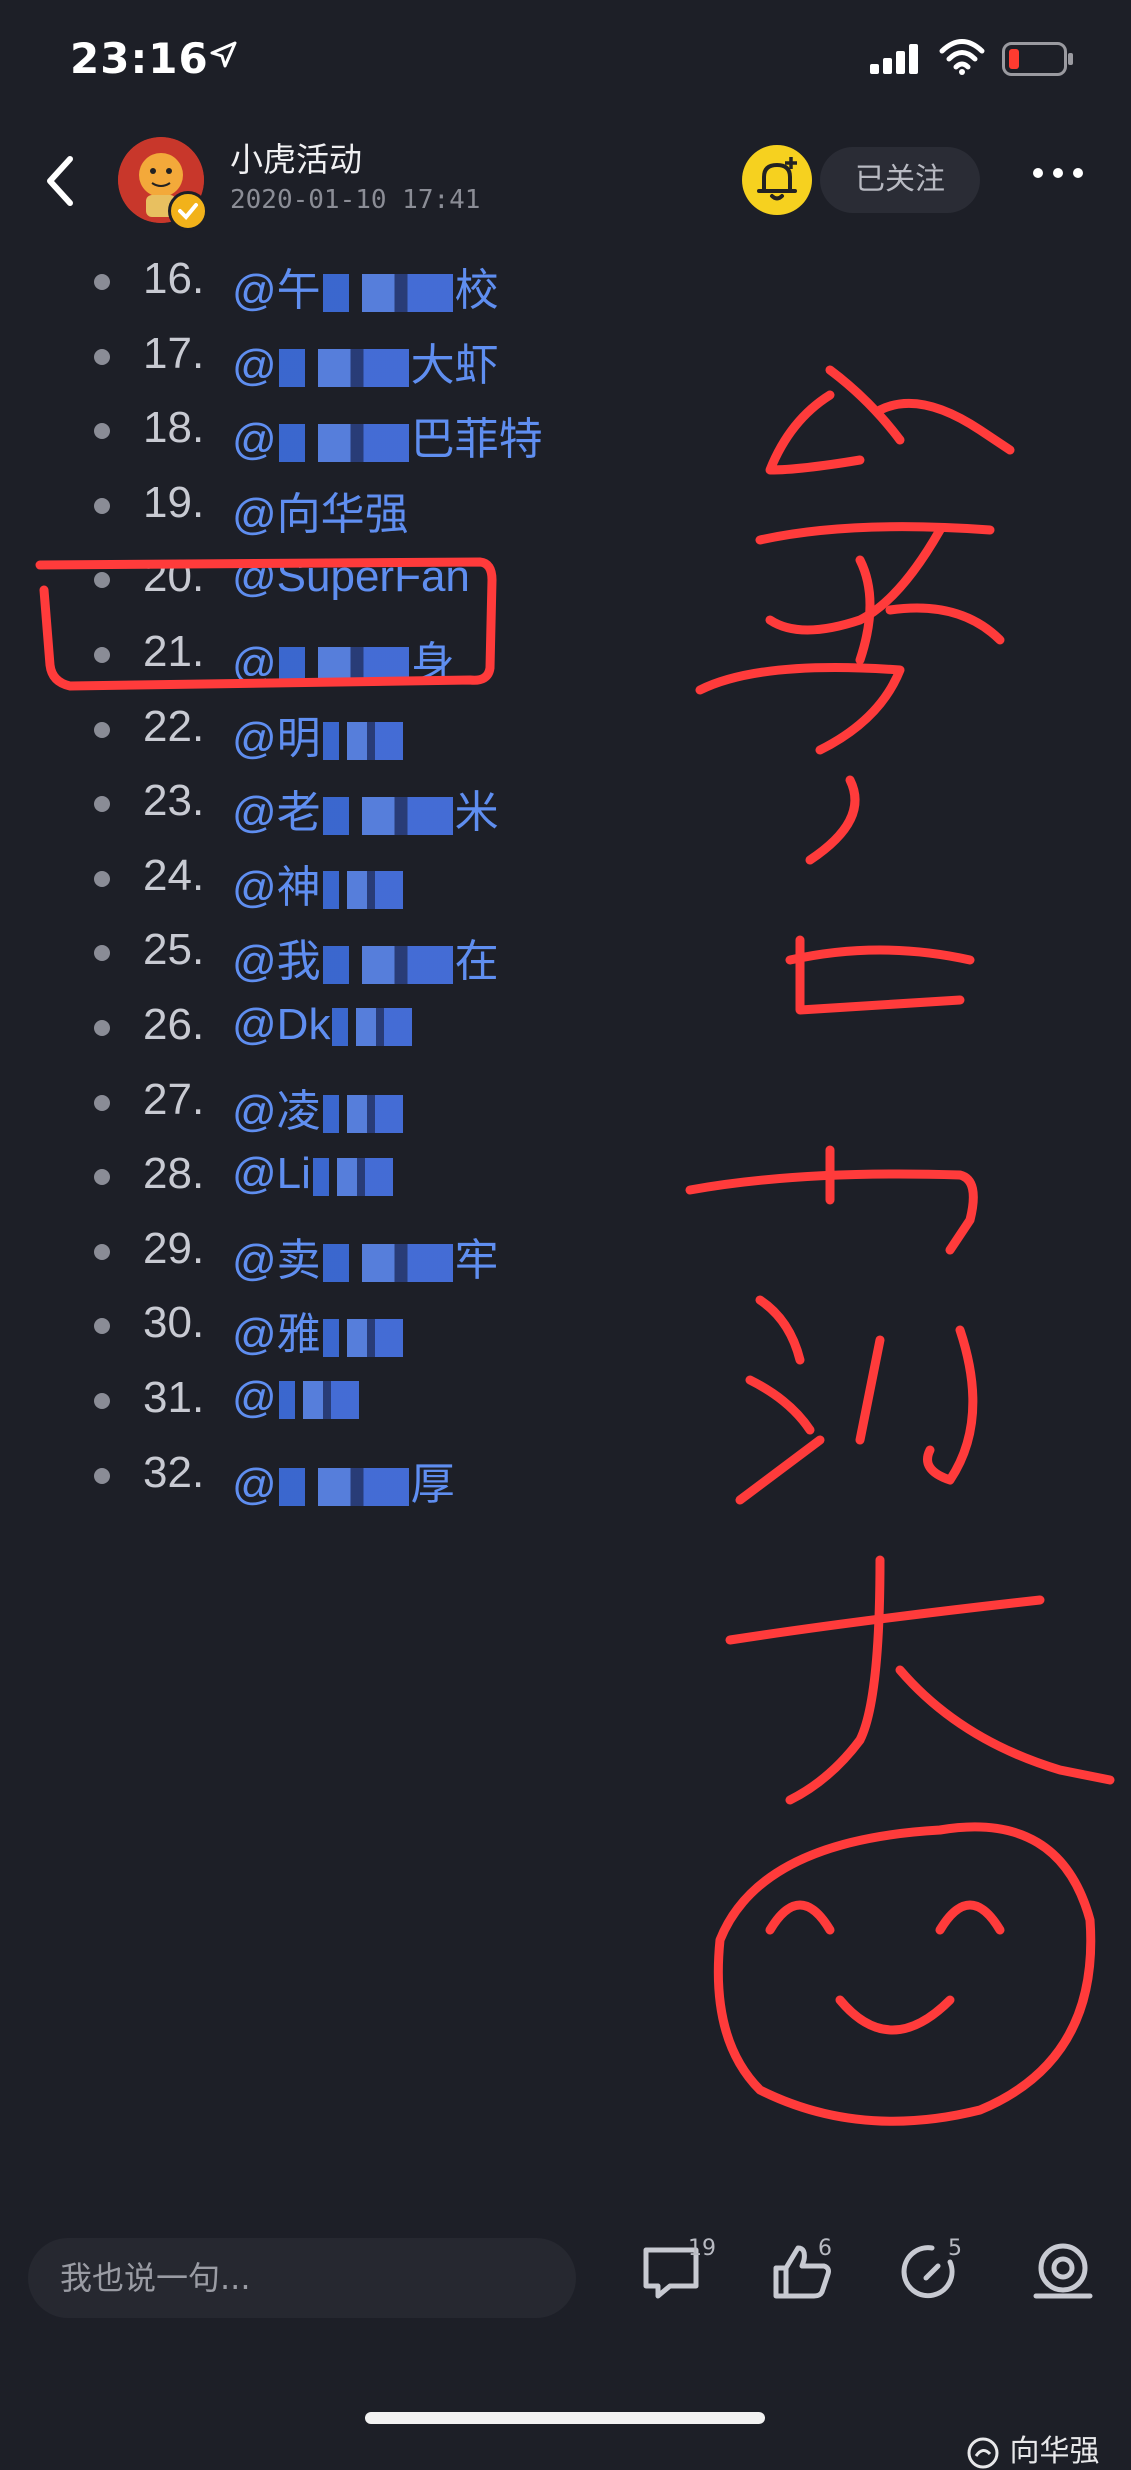  Describe the element at coordinates (174, 726) in the screenshot. I see `list-item-number: 22.` at that location.